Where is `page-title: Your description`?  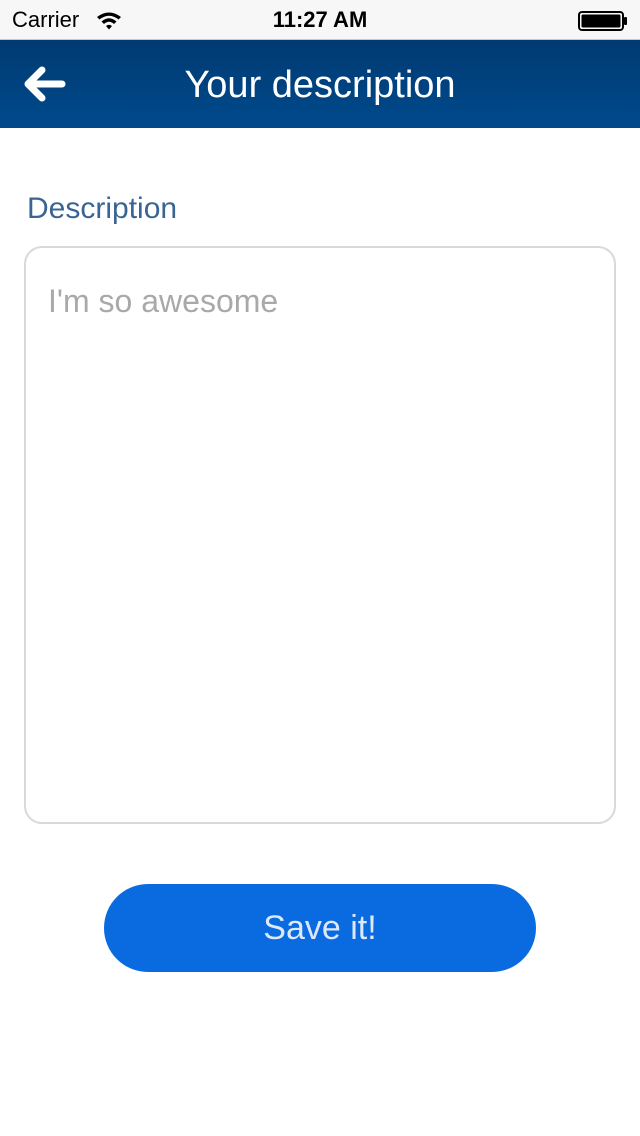
page-title: Your description is located at coordinates (320, 85).